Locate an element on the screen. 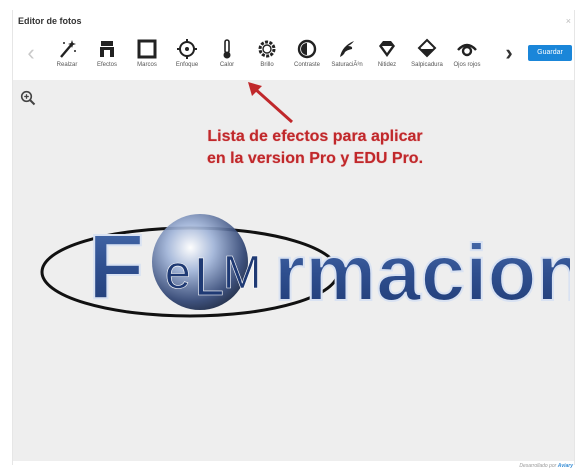 Image resolution: width=587 pixels, height=475 pixels. contrast-icon is located at coordinates (307, 49).